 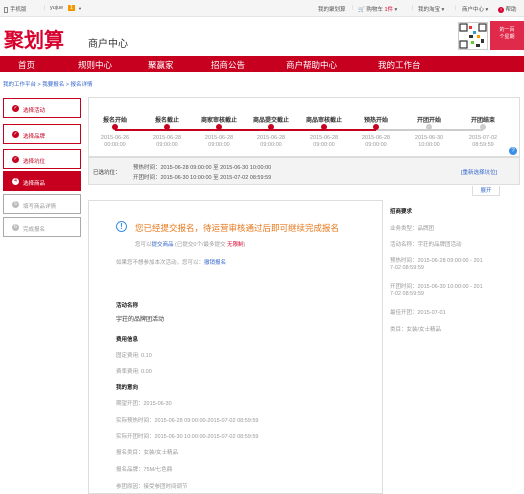 I want to click on phone-icon, so click(x=6, y=9).